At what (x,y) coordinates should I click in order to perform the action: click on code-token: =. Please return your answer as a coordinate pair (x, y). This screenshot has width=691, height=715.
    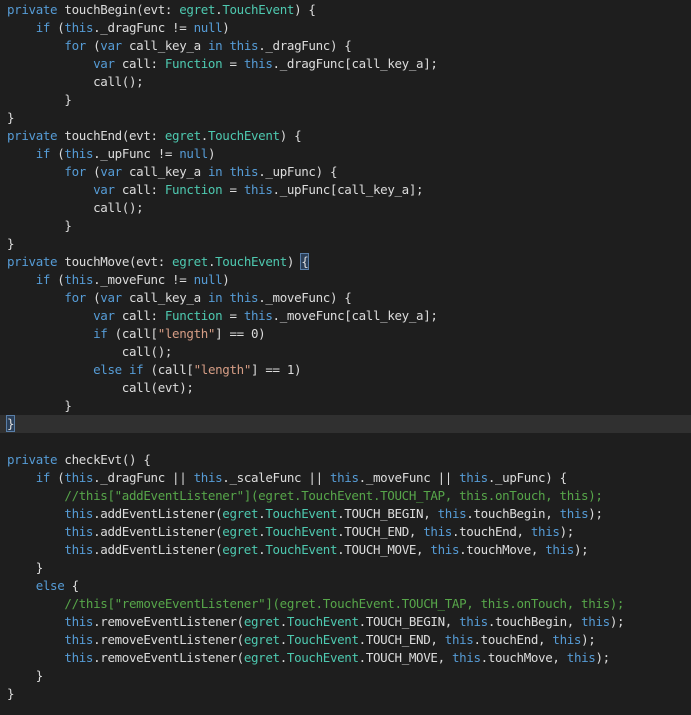
    Looking at the image, I should click on (233, 63).